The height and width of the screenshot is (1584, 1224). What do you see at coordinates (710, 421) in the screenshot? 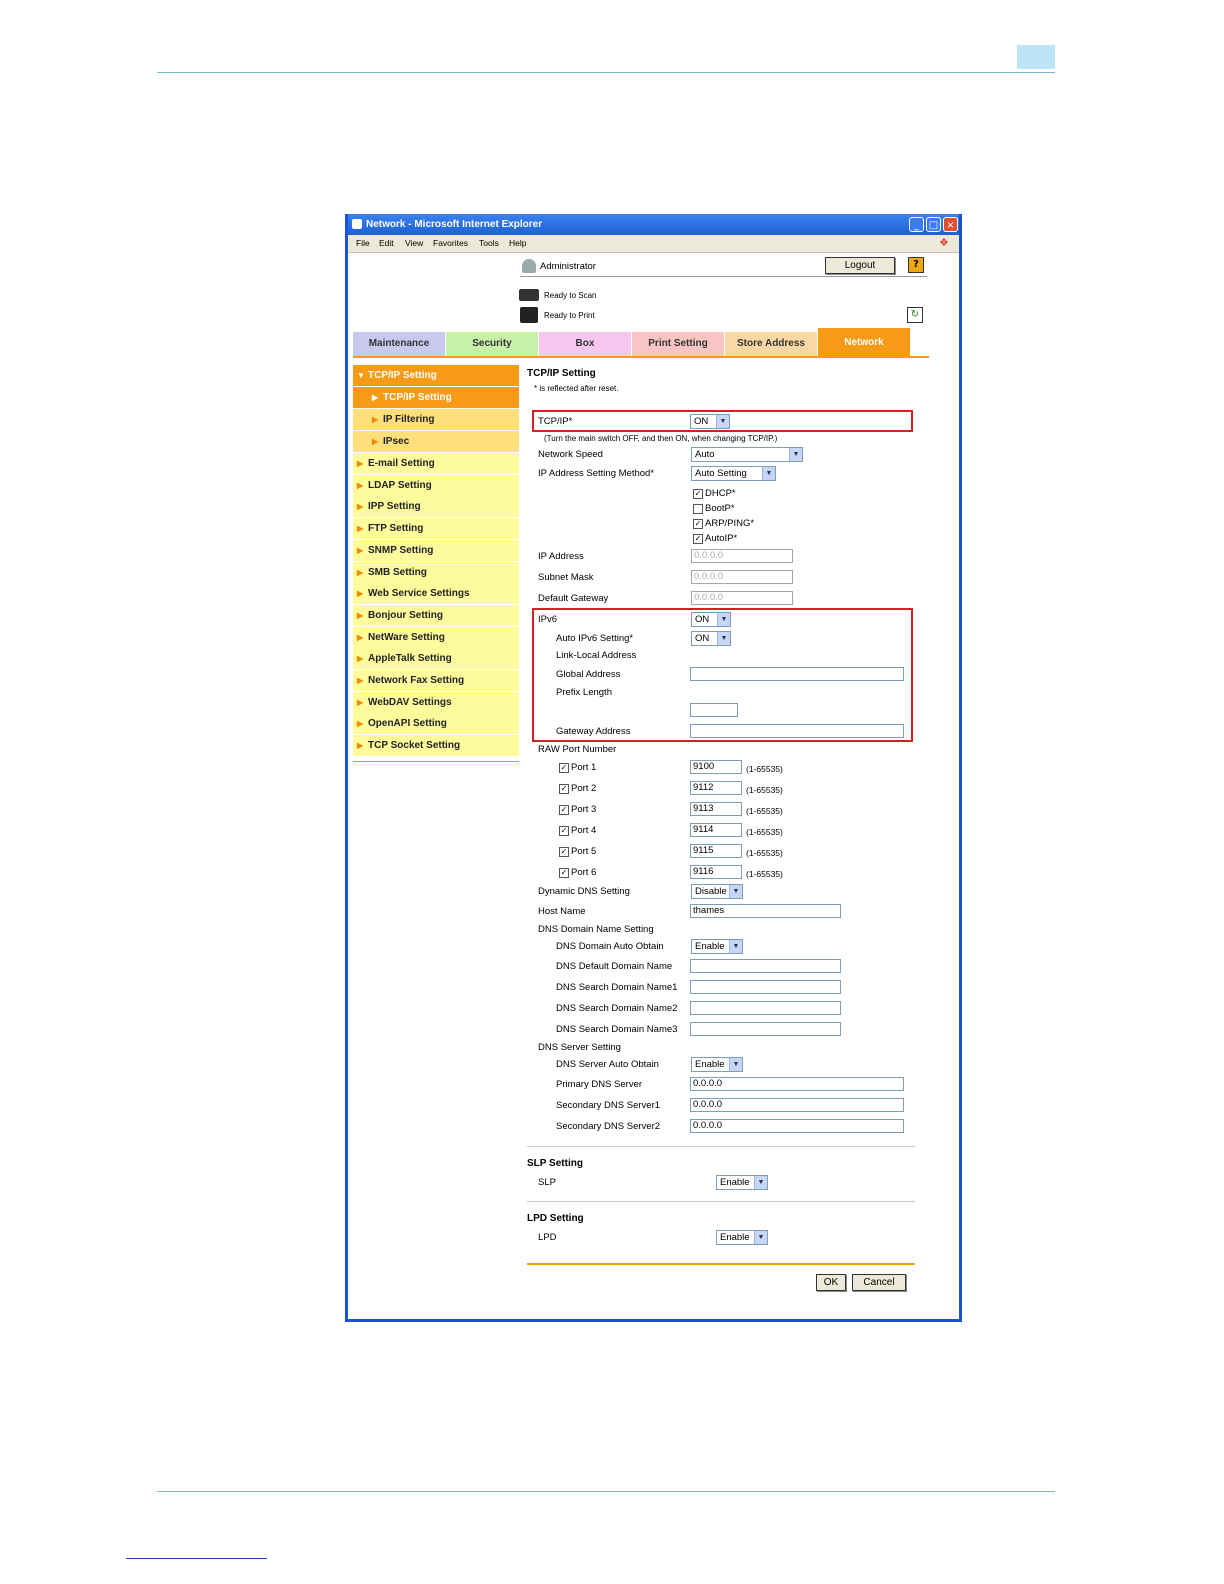
I see `tcpip-select: ON ▼` at bounding box center [710, 421].